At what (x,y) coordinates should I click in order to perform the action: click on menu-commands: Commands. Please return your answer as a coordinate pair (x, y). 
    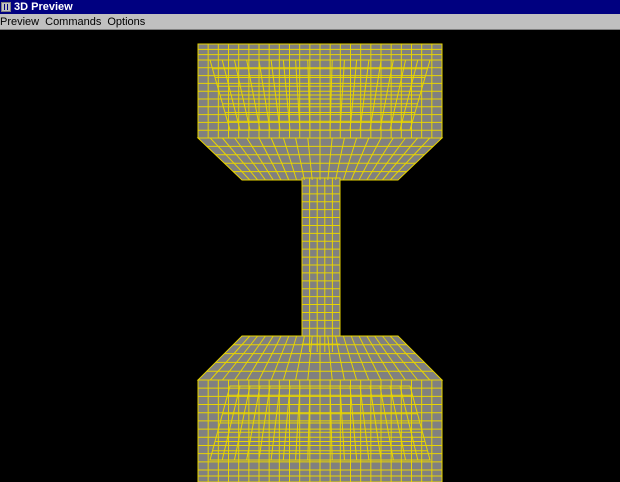
    Looking at the image, I should click on (74, 22).